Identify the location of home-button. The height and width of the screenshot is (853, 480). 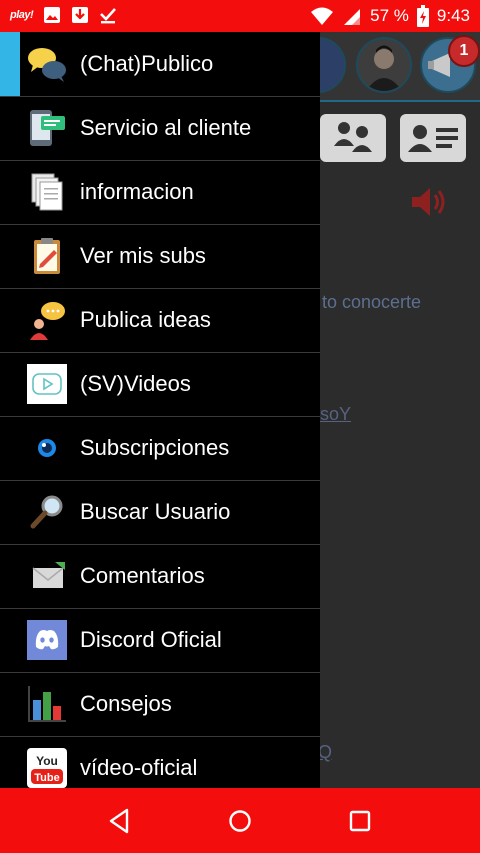
(240, 821).